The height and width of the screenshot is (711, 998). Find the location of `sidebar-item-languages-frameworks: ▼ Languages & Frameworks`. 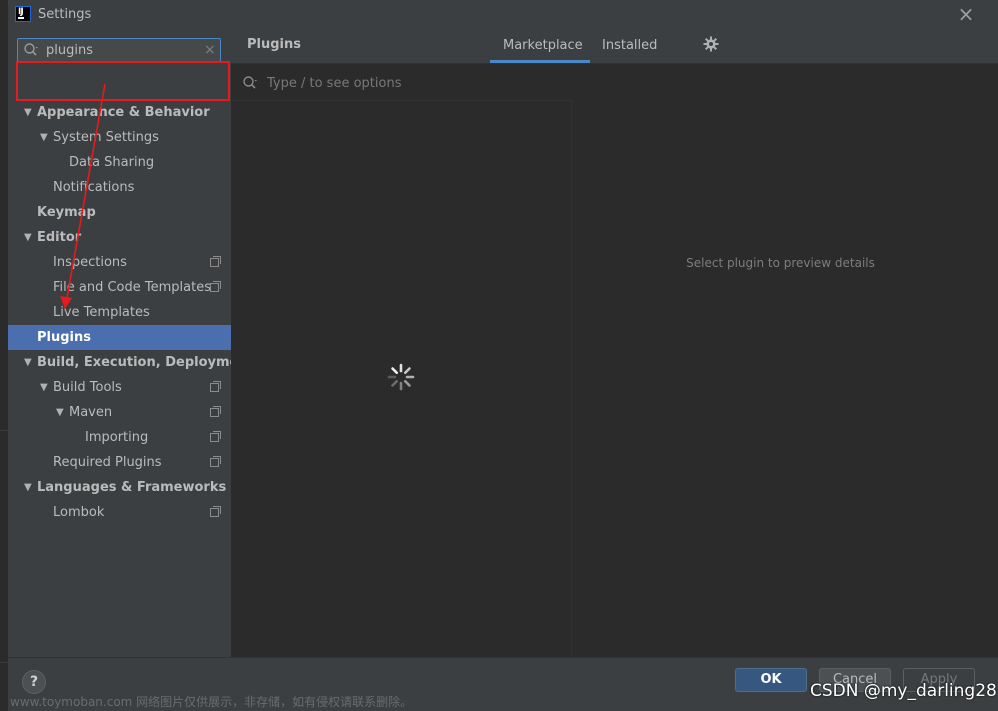

sidebar-item-languages-frameworks: ▼ Languages & Frameworks is located at coordinates (119, 487).